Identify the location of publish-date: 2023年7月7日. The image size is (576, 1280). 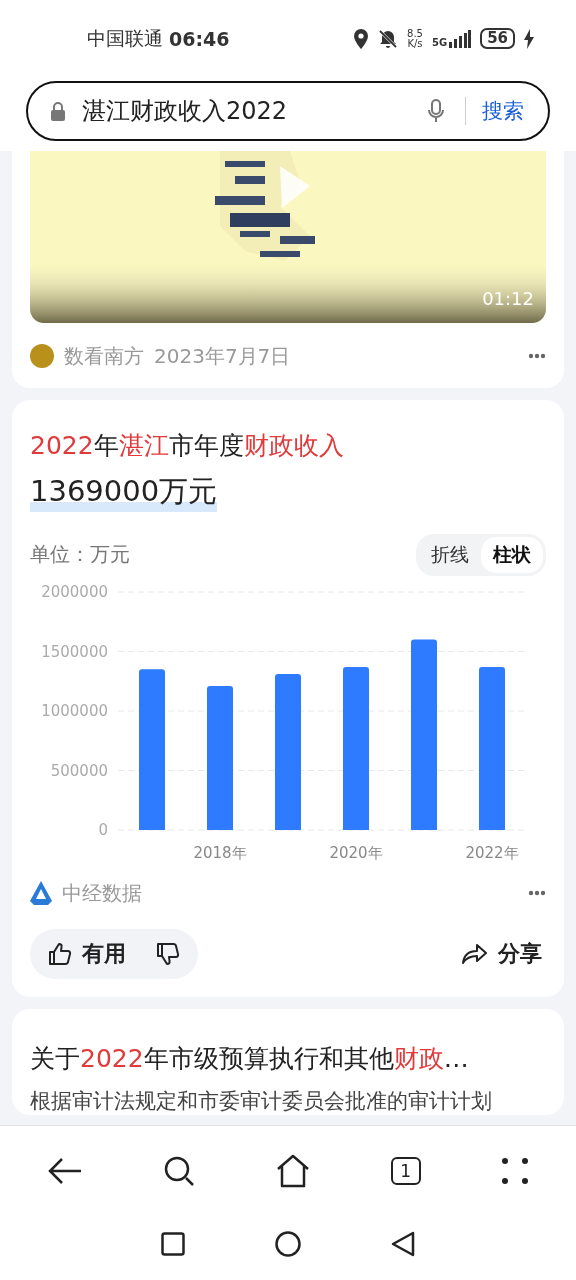
(222, 356).